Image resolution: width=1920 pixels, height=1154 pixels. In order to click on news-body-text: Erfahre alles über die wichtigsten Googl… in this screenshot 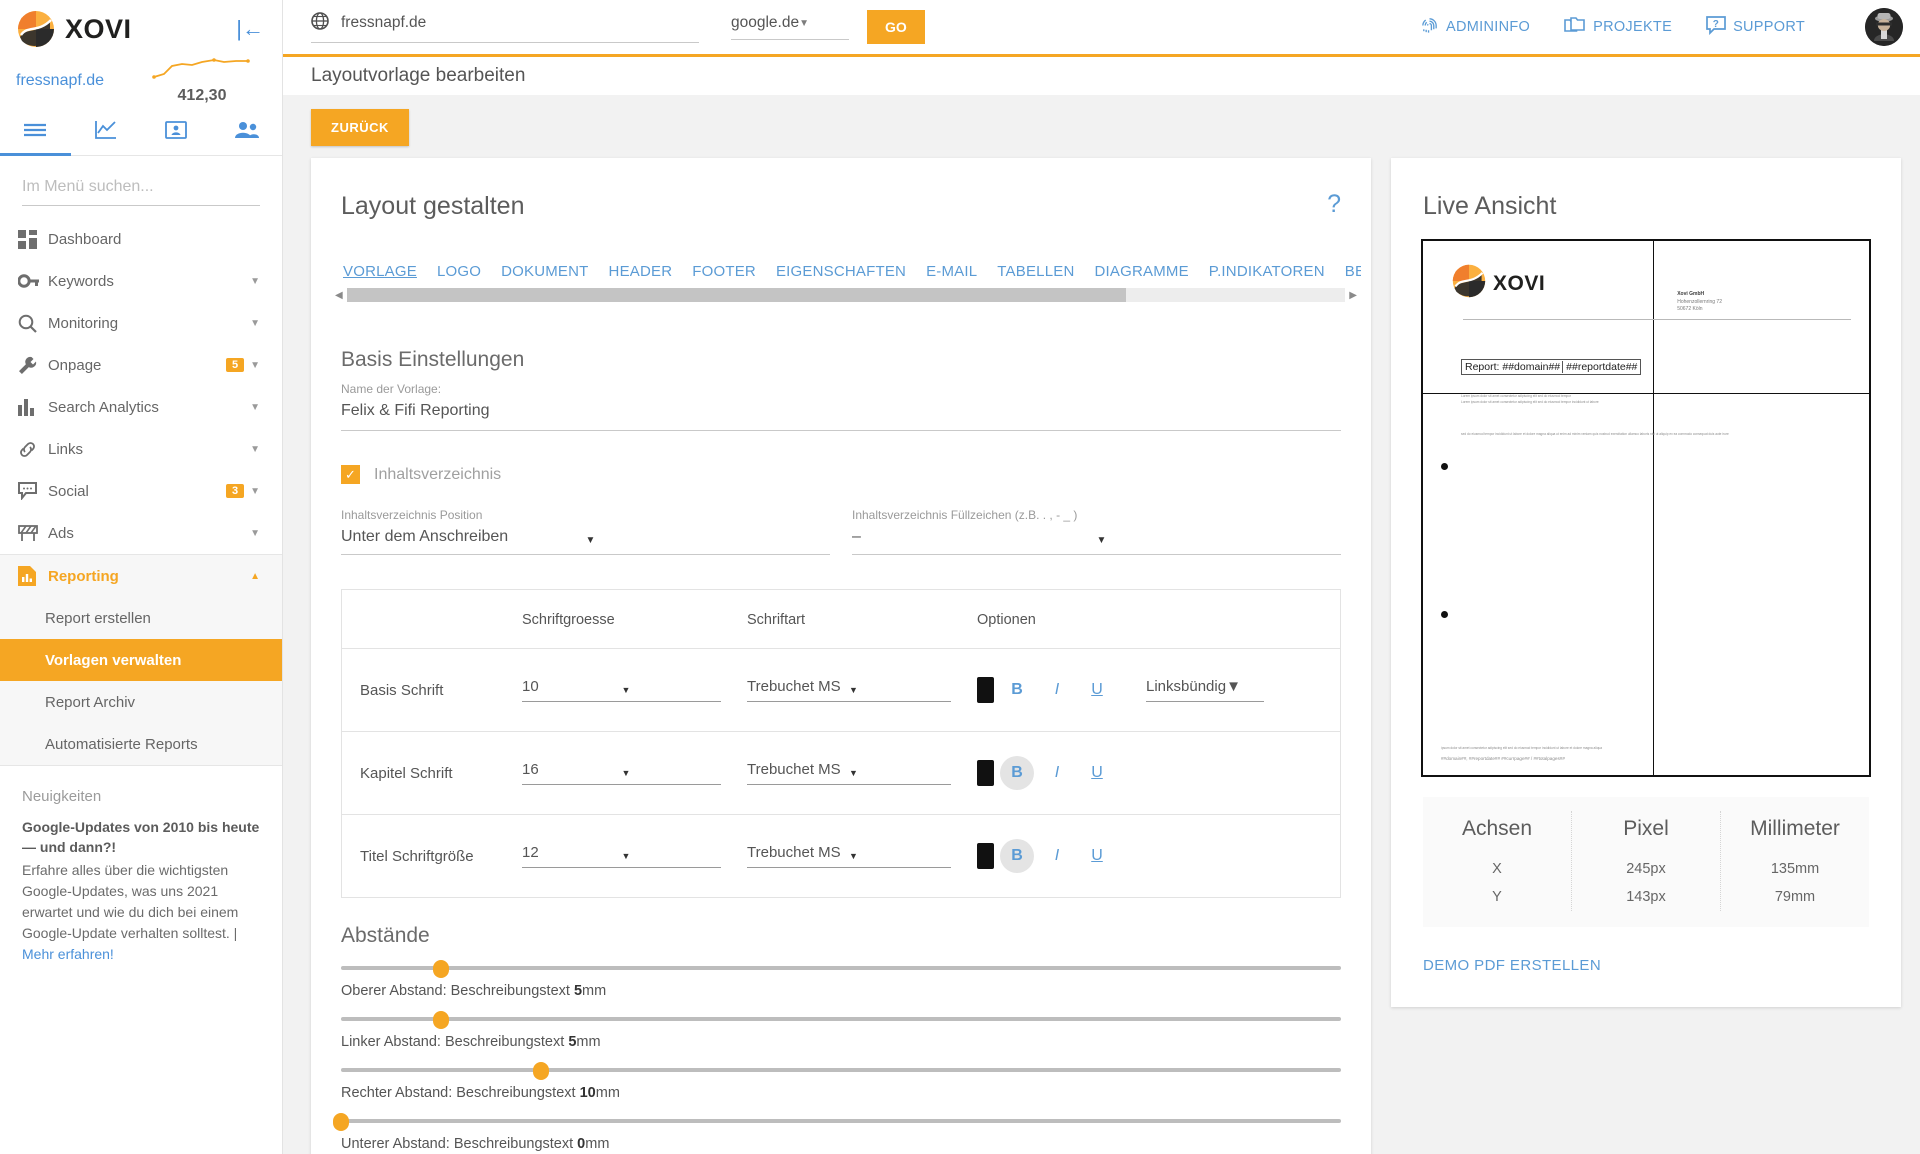, I will do `click(130, 901)`.